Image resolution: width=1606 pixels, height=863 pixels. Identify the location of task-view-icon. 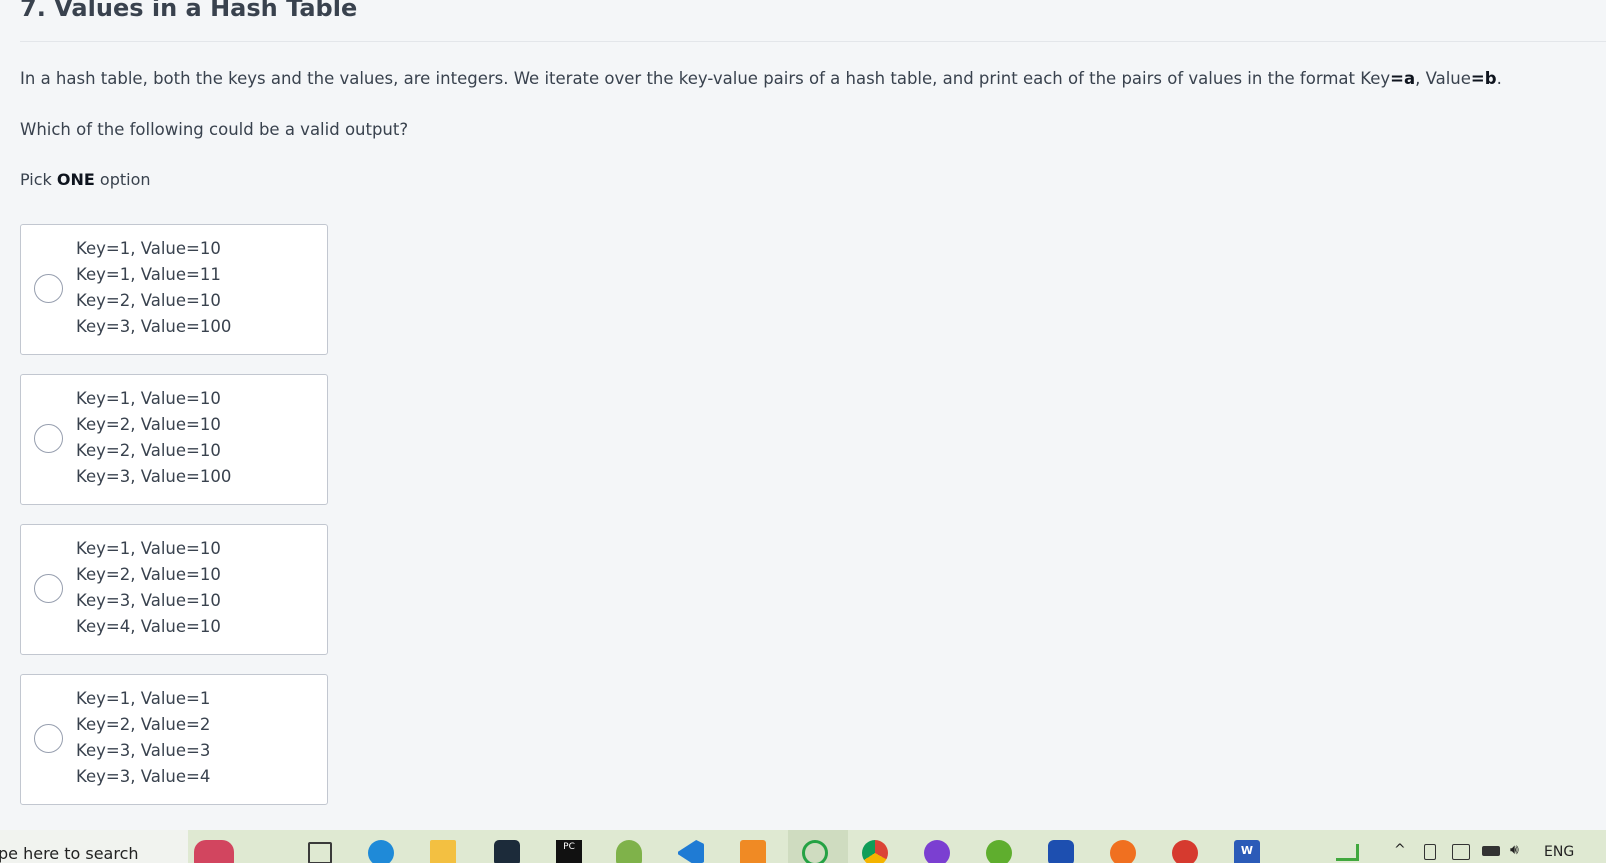
(320, 852).